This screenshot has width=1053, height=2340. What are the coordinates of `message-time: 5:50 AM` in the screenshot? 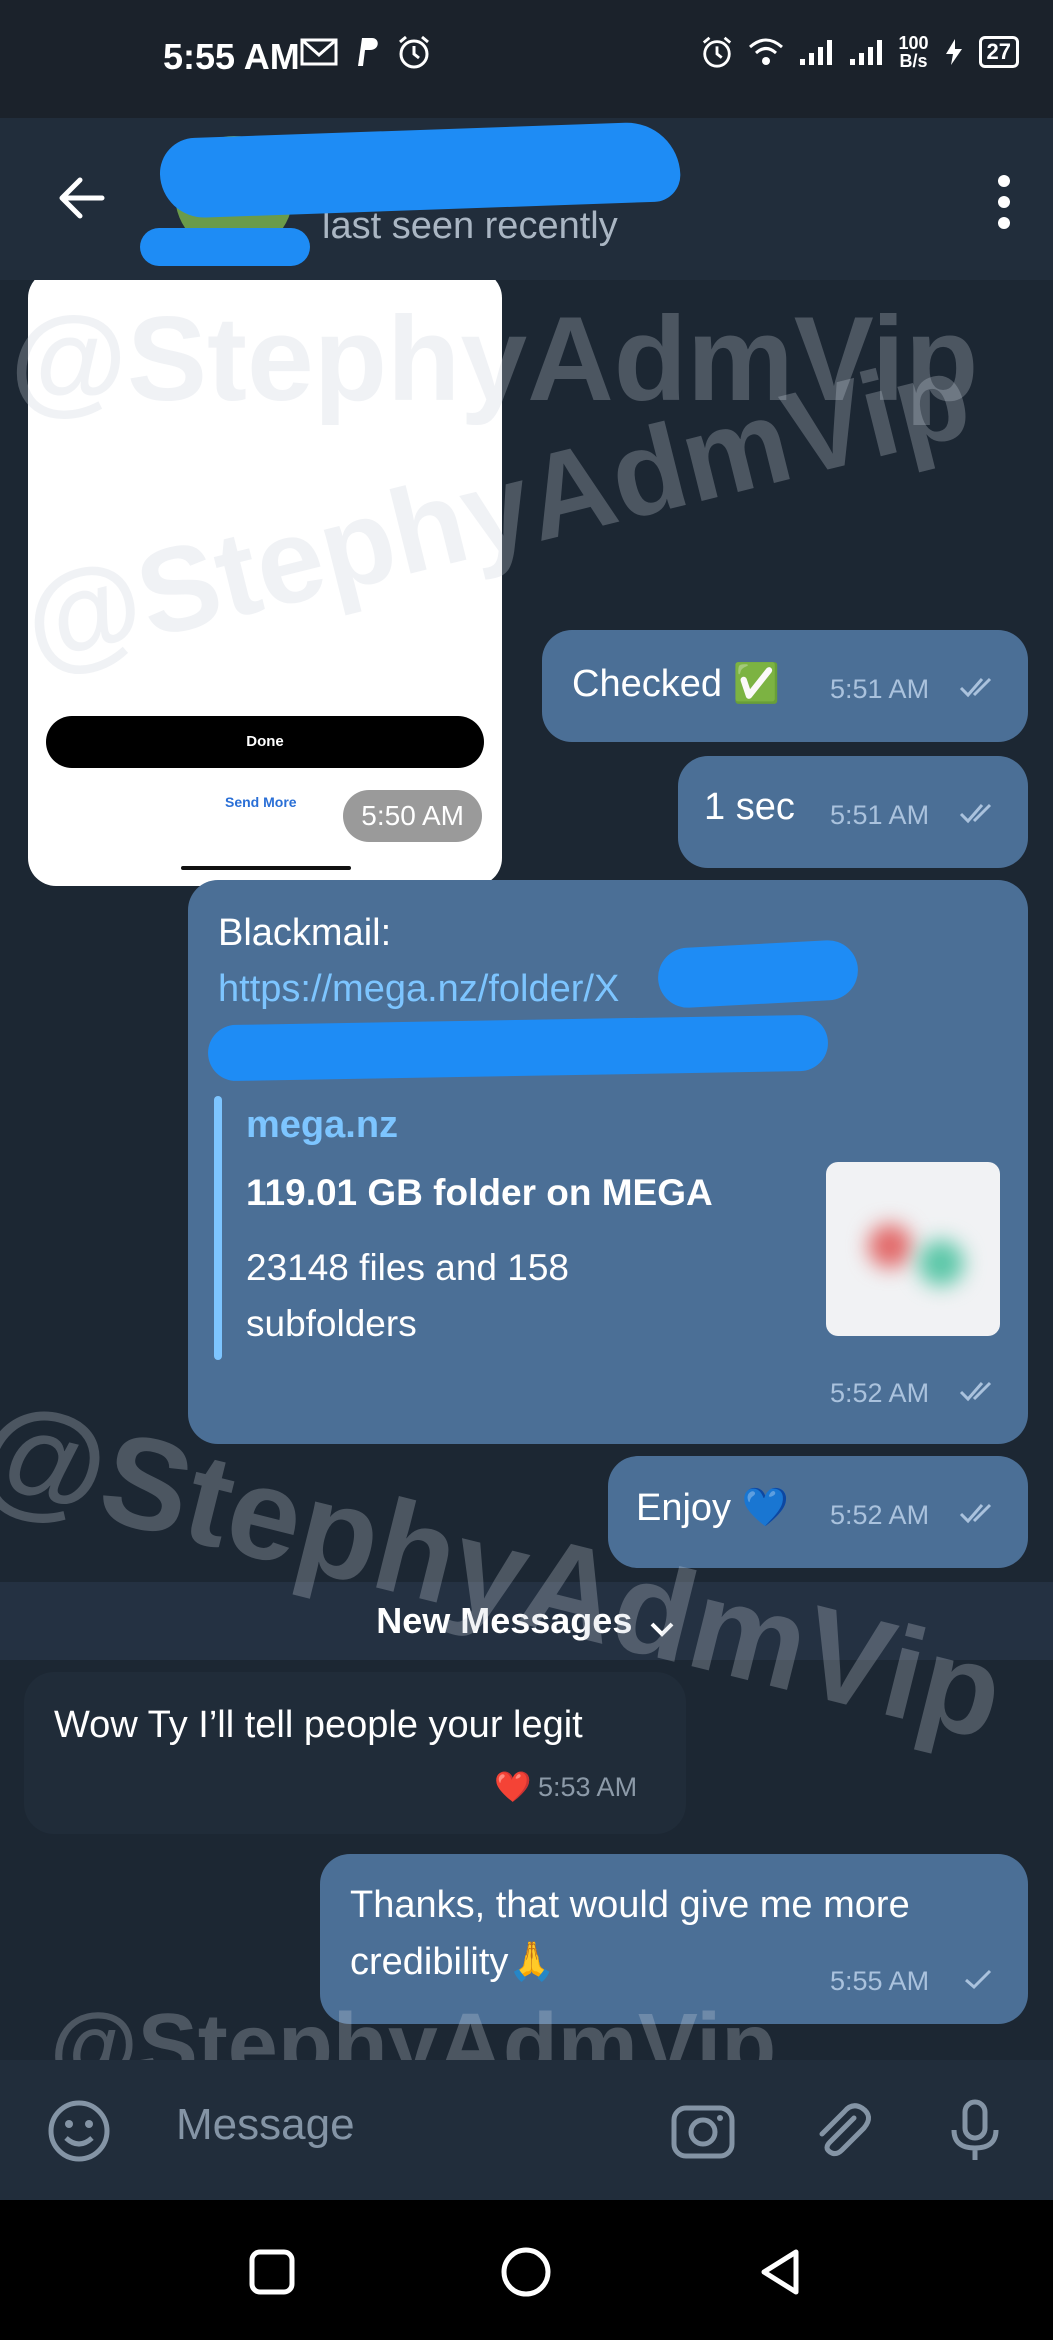 It's located at (412, 816).